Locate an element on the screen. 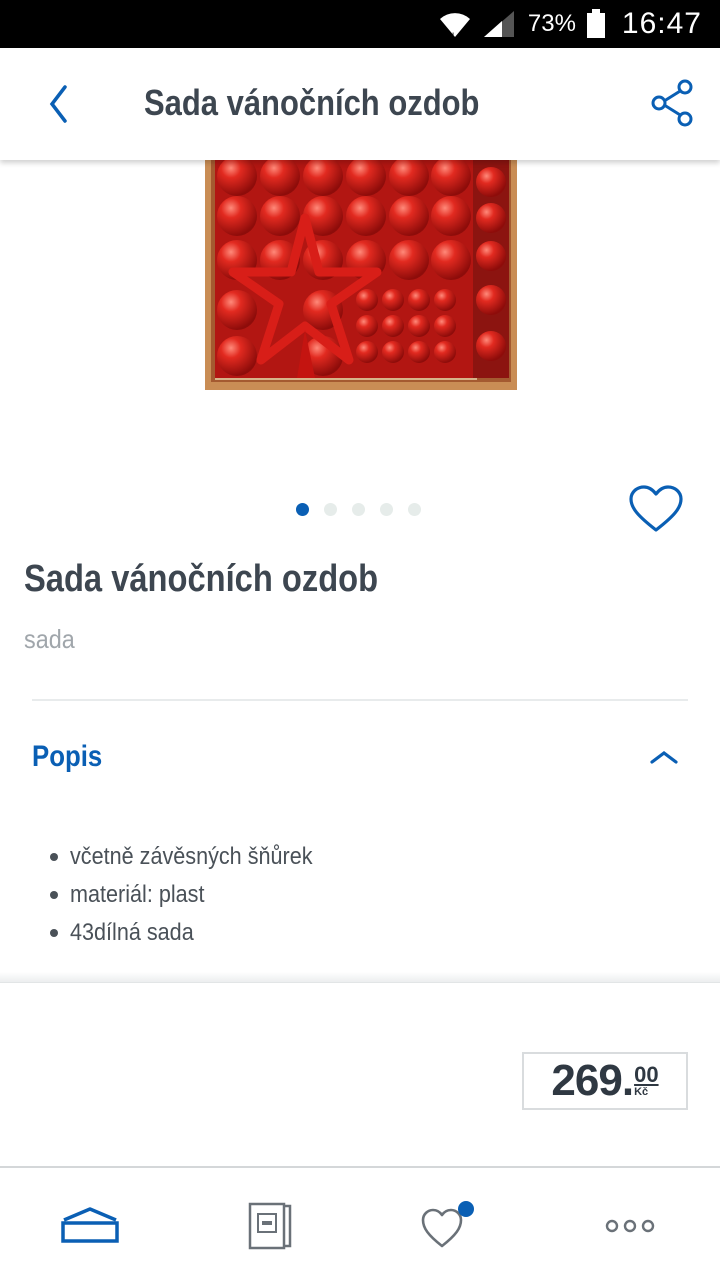 The height and width of the screenshot is (1282, 720). nav-leaflet is located at coordinates (270, 1226).